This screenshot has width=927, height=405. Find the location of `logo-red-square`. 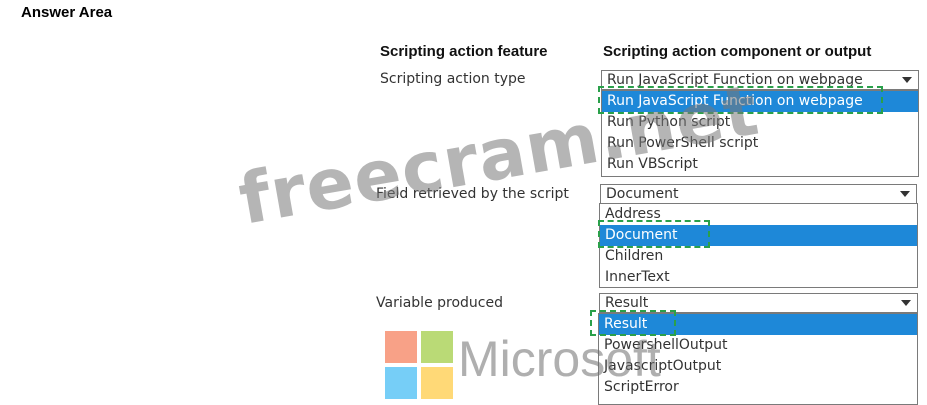

logo-red-square is located at coordinates (401, 347).